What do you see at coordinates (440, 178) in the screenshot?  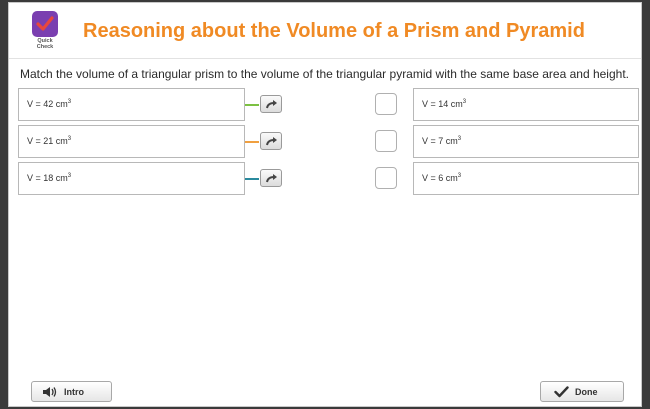 I see `item-text: V = 6 cm` at bounding box center [440, 178].